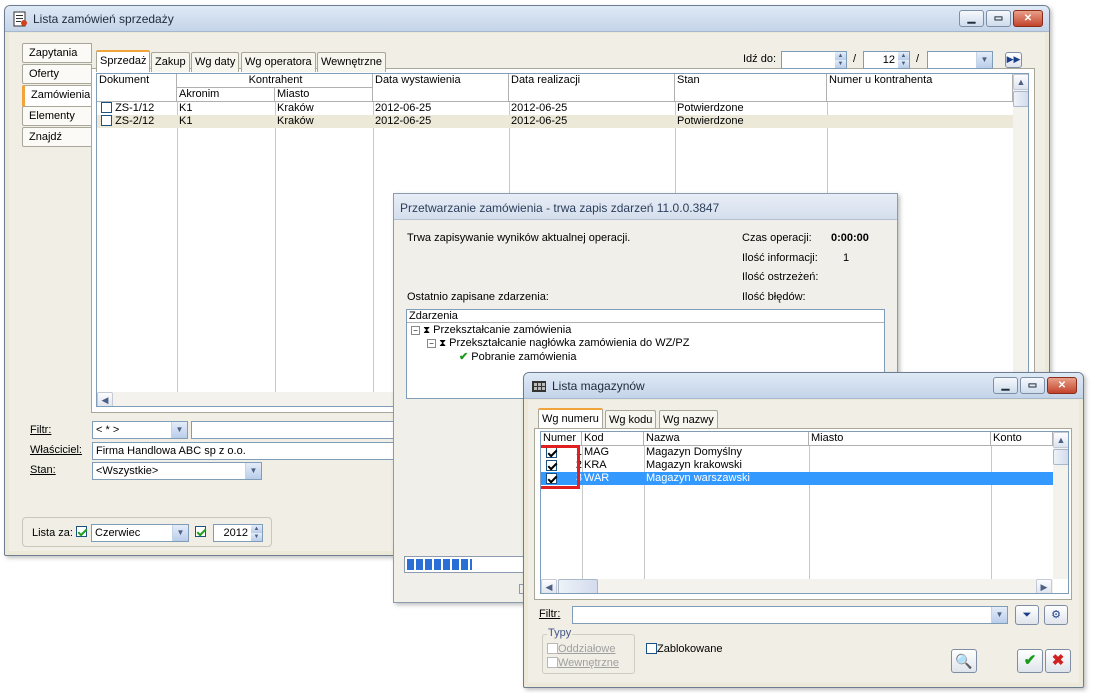 This screenshot has height=693, width=1093. What do you see at coordinates (1058, 661) in the screenshot?
I see `cancel-button: ✖` at bounding box center [1058, 661].